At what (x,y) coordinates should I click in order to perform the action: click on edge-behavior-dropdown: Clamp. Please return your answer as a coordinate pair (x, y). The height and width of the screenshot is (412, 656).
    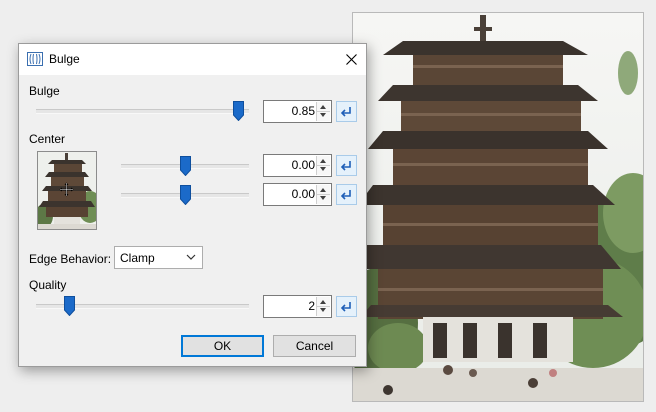
    Looking at the image, I should click on (158, 257).